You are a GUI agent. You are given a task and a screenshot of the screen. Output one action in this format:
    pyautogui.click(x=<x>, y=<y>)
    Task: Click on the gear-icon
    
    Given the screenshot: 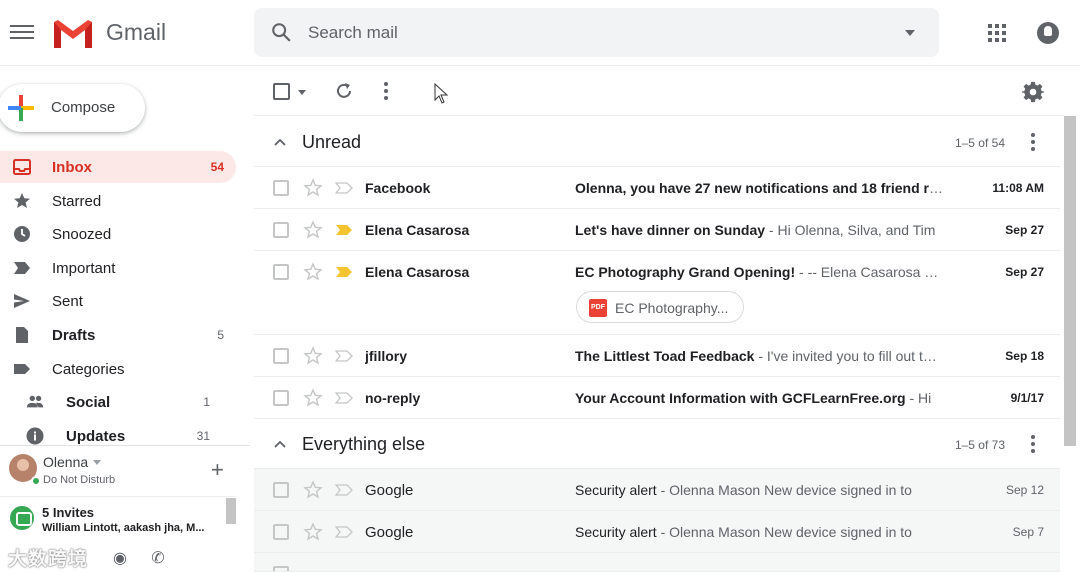 What is the action you would take?
    pyautogui.click(x=1033, y=92)
    